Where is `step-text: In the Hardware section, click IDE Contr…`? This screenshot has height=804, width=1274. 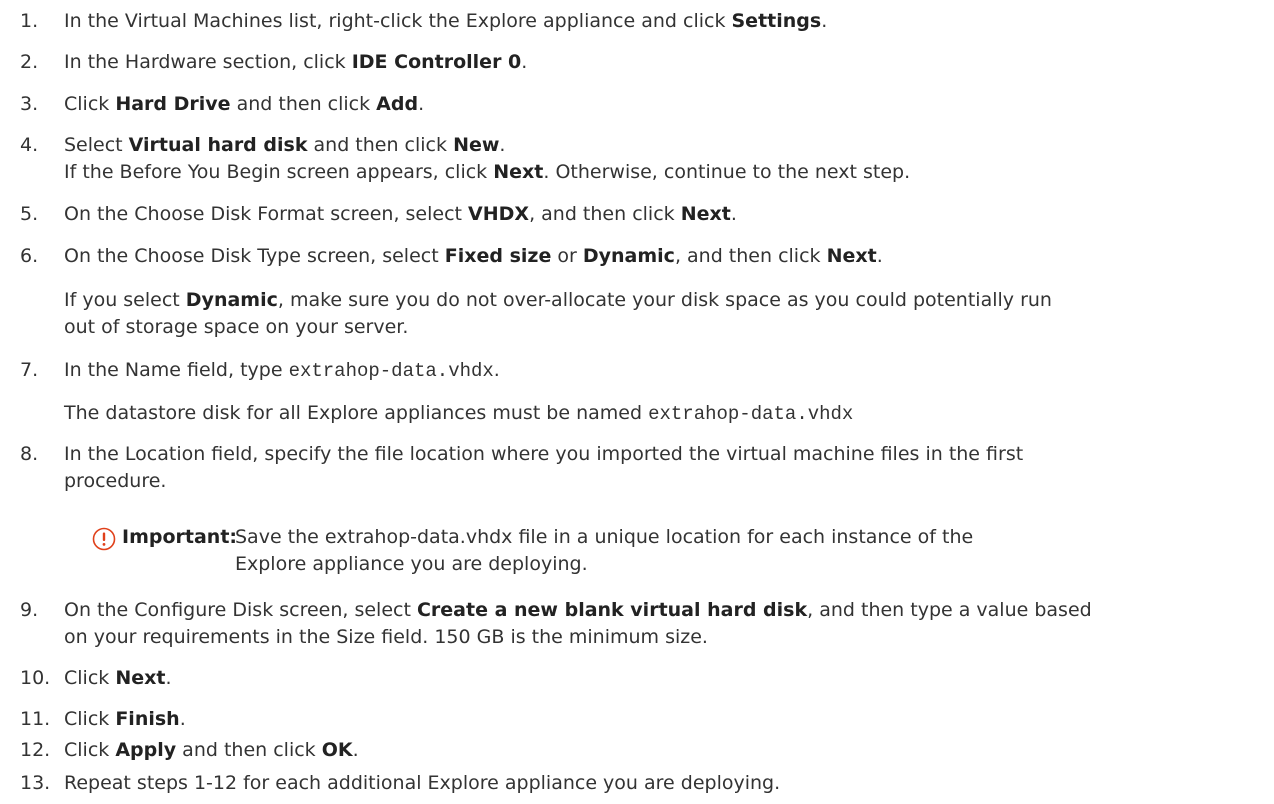
step-text: In the Hardware section, click IDE Contr… is located at coordinates (296, 62).